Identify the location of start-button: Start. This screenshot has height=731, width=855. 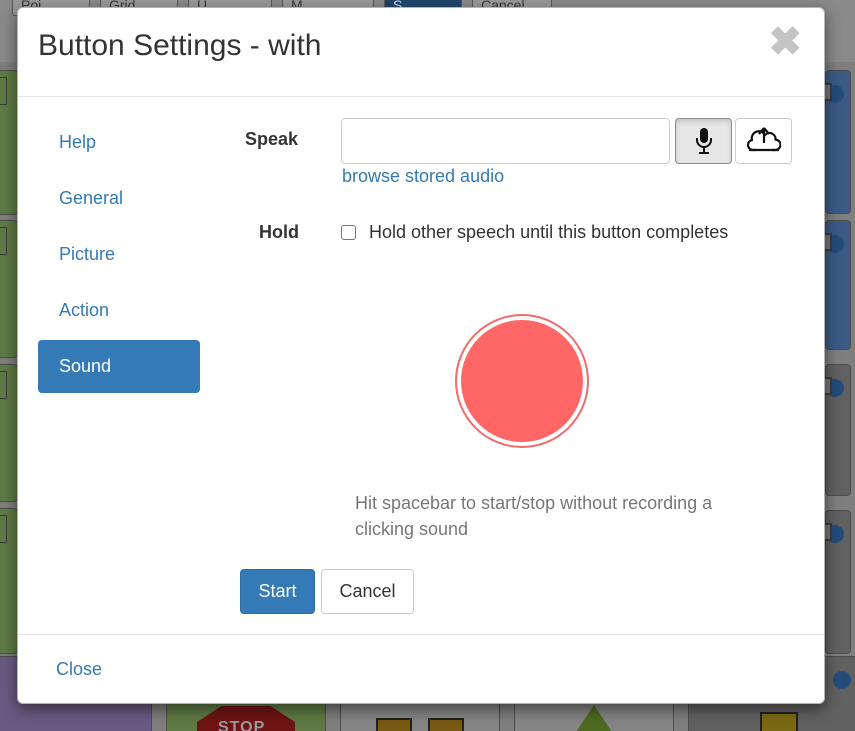
(277, 591).